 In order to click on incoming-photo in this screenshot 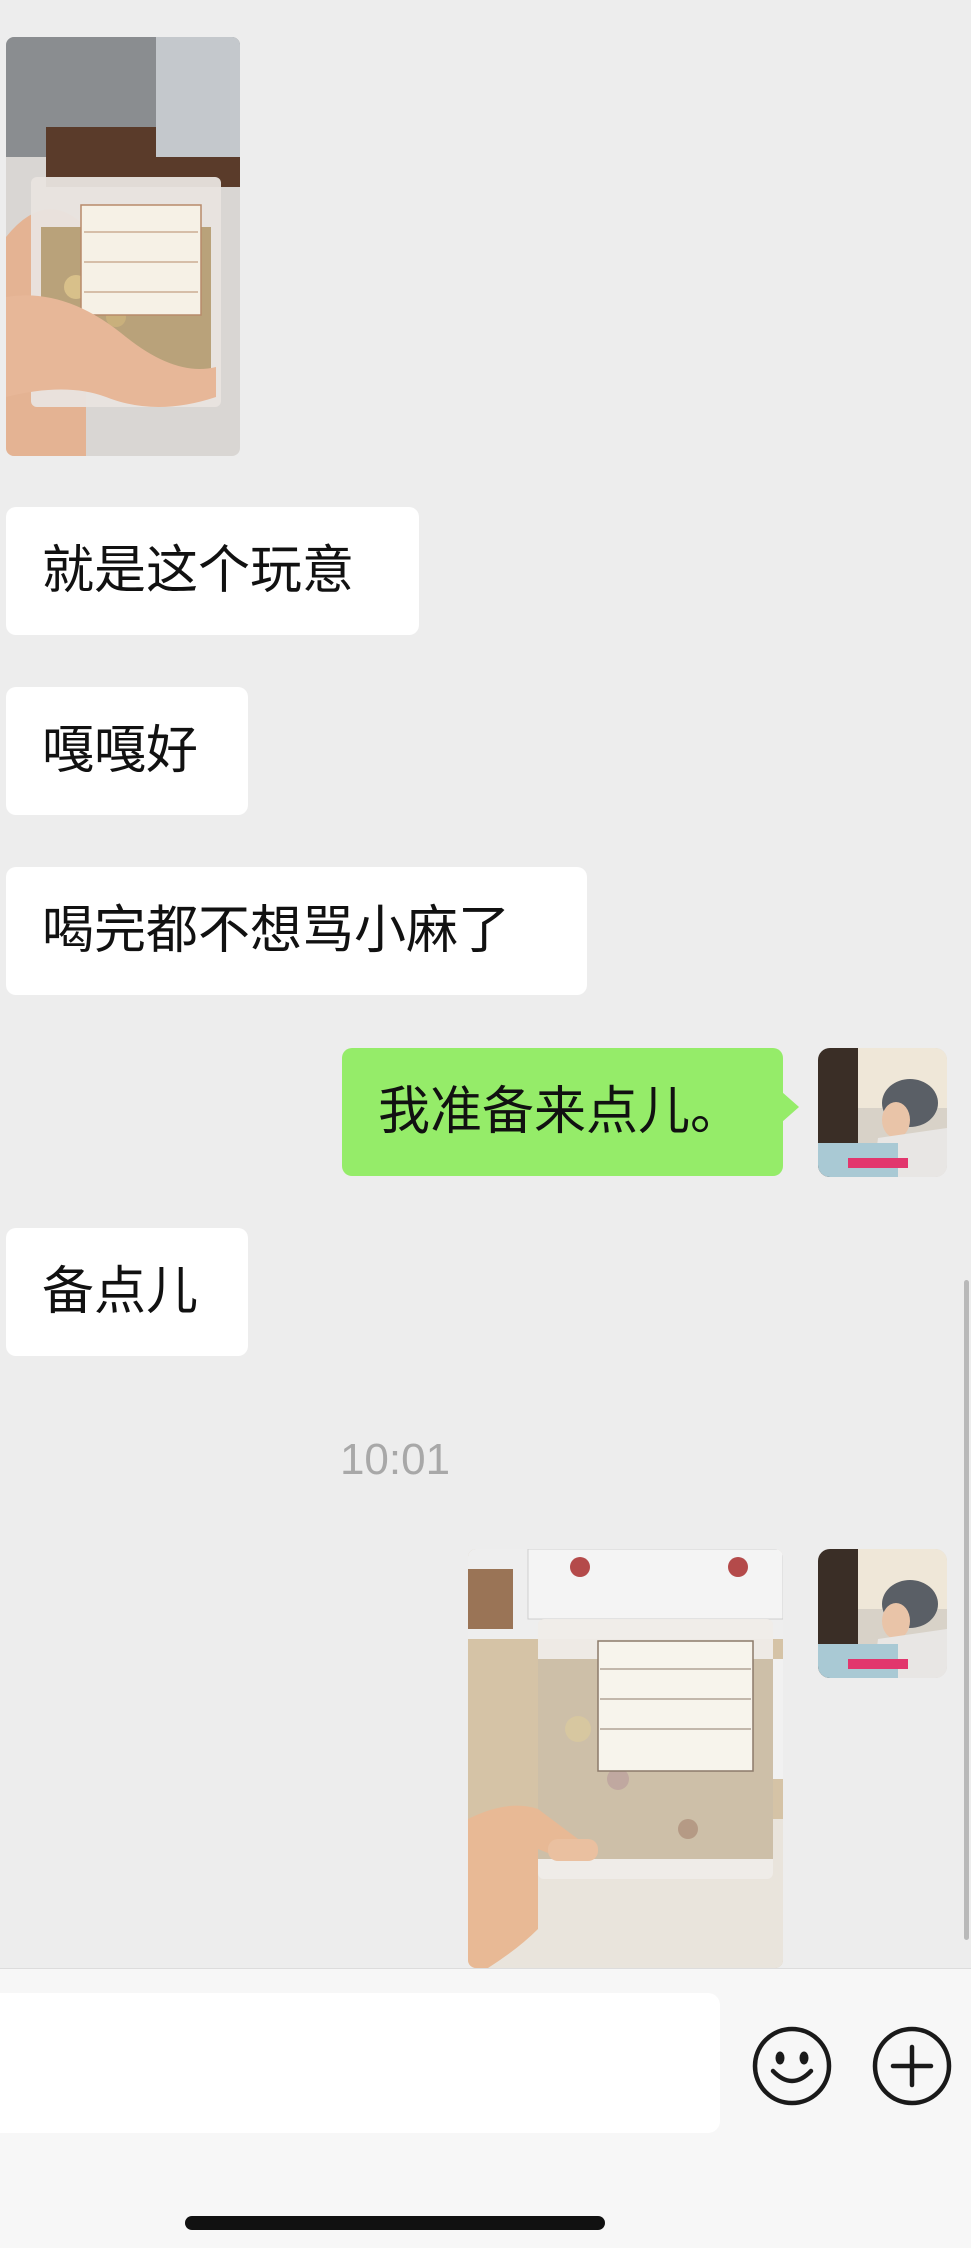, I will do `click(123, 246)`.